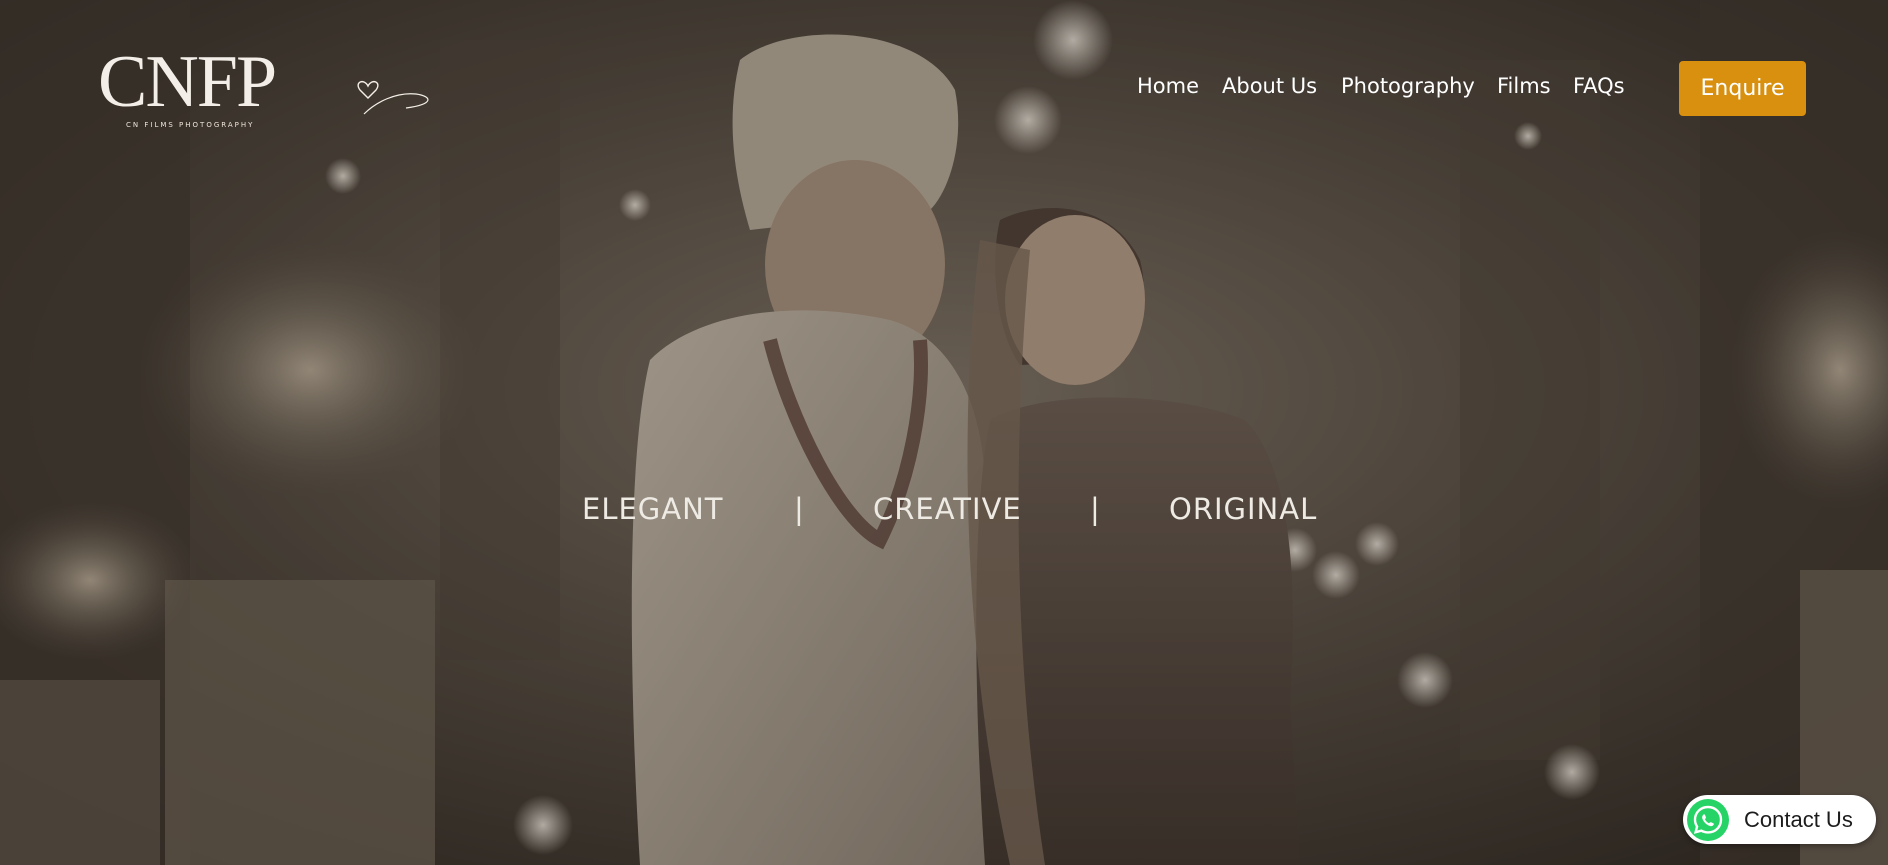  Describe the element at coordinates (1708, 820) in the screenshot. I see `whatsapp-icon` at that location.